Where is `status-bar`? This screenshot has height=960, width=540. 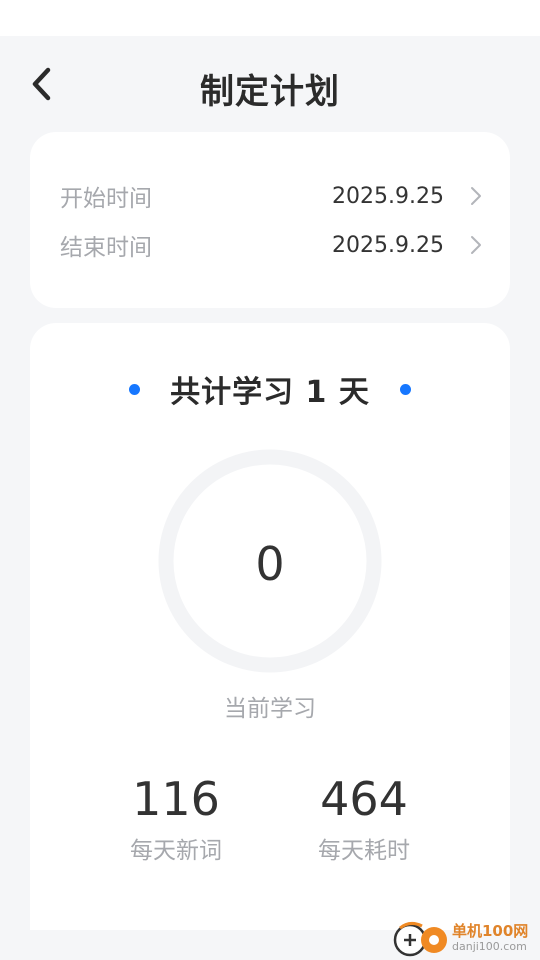
status-bar is located at coordinates (270, 18).